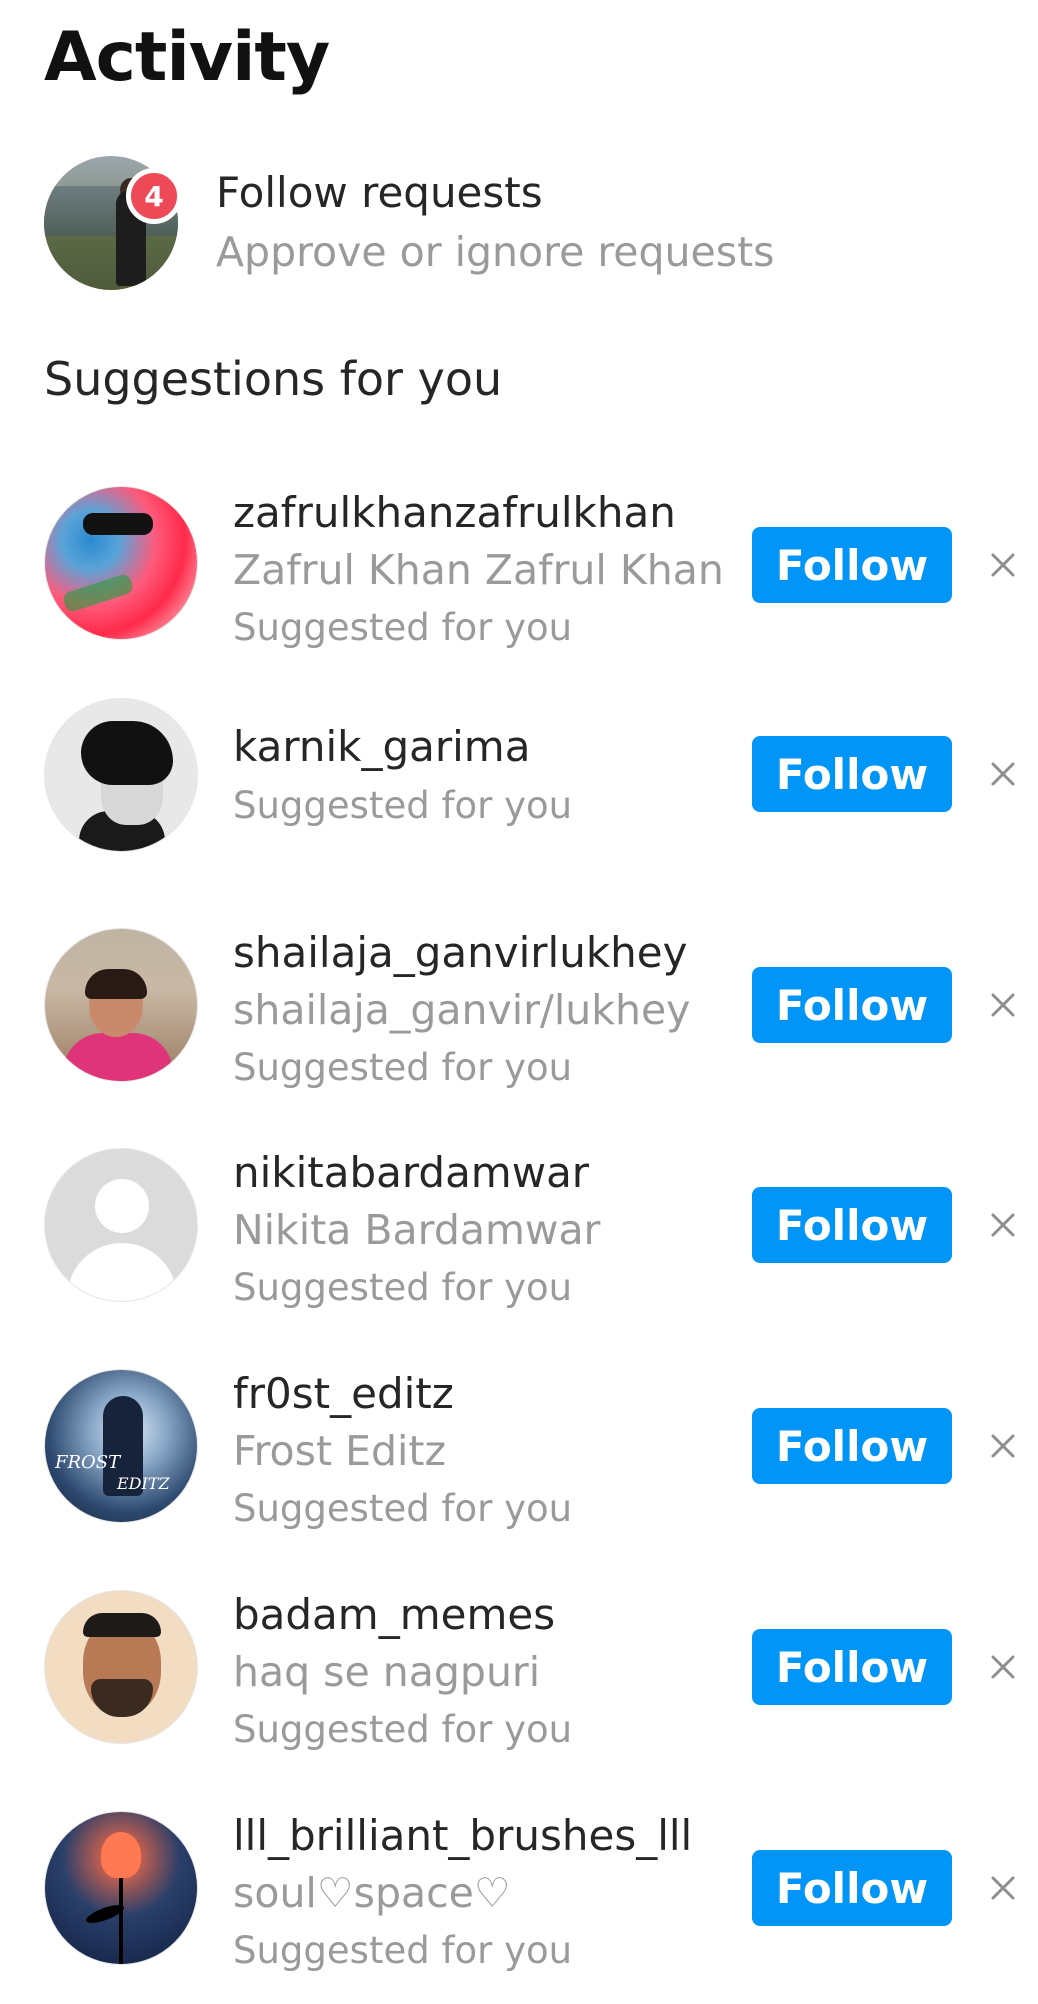 Image resolution: width=1038 pixels, height=2004 pixels. What do you see at coordinates (143, 1483) in the screenshot?
I see `avatar-text-editz: EDITZ` at bounding box center [143, 1483].